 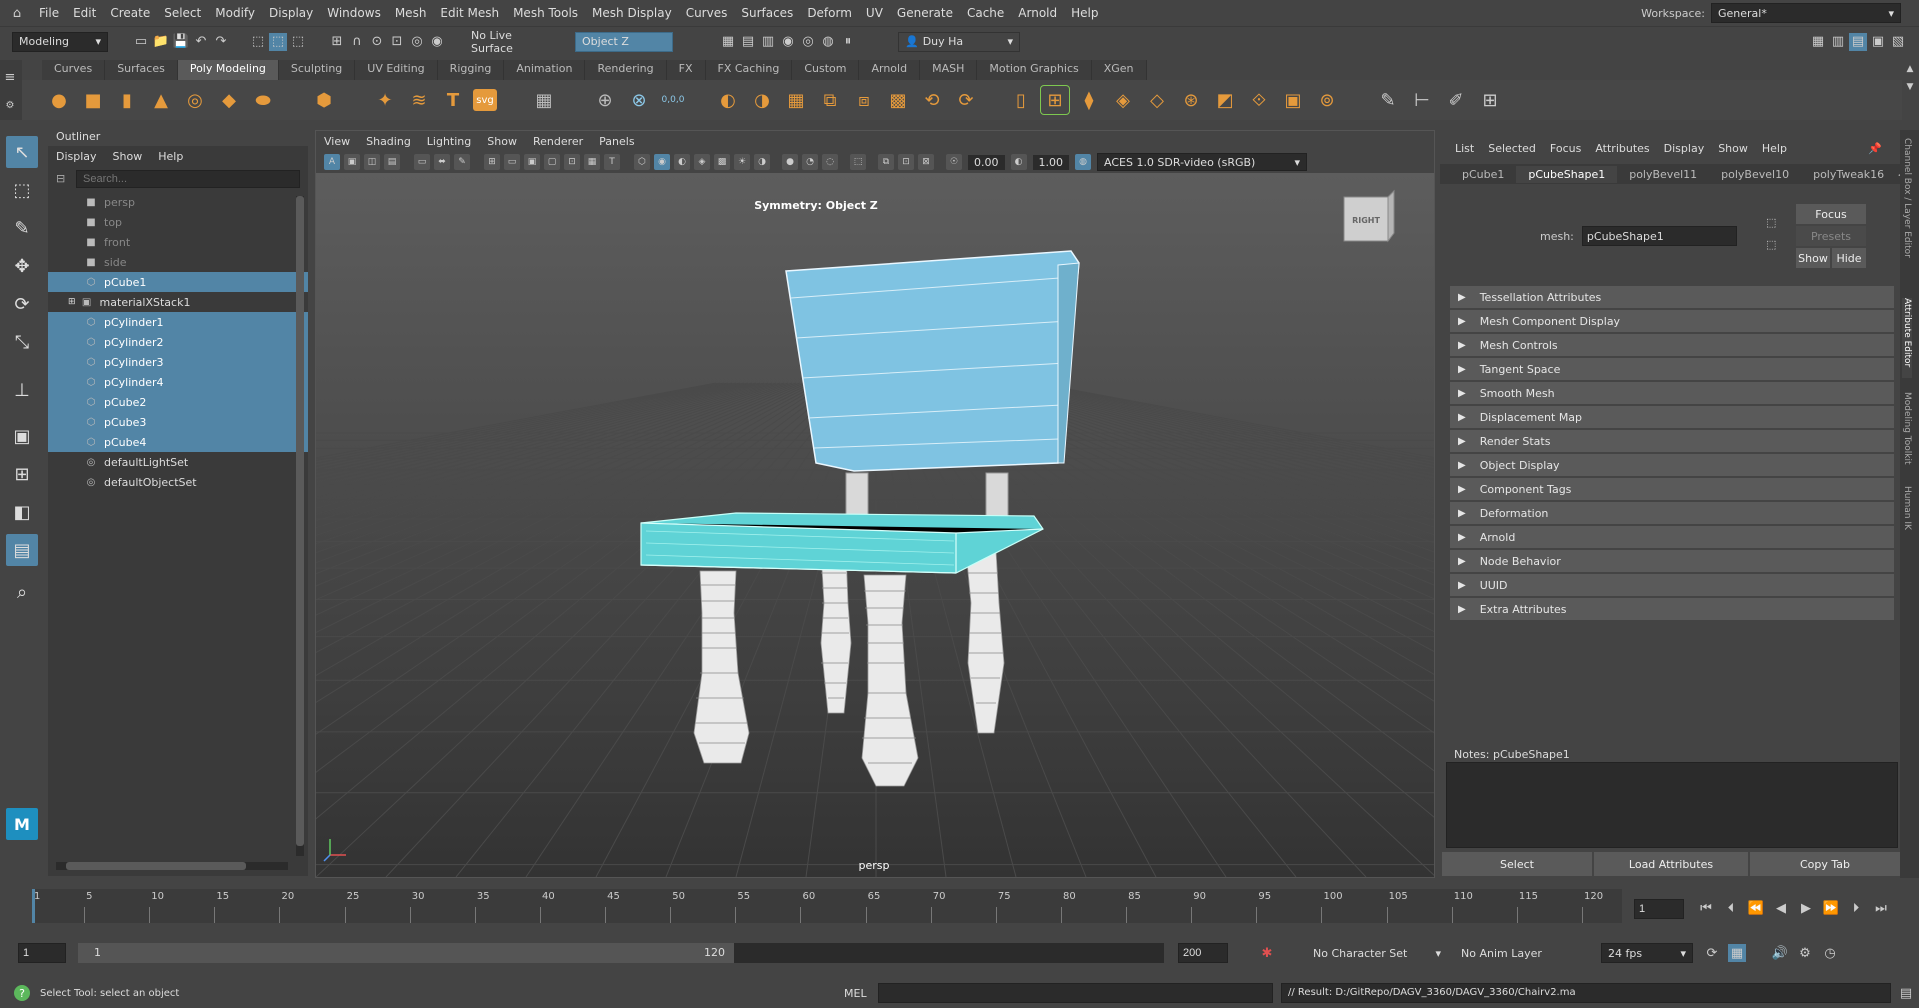 What do you see at coordinates (442, 162) in the screenshot?
I see `two-d-pan-icon: ⬌` at bounding box center [442, 162].